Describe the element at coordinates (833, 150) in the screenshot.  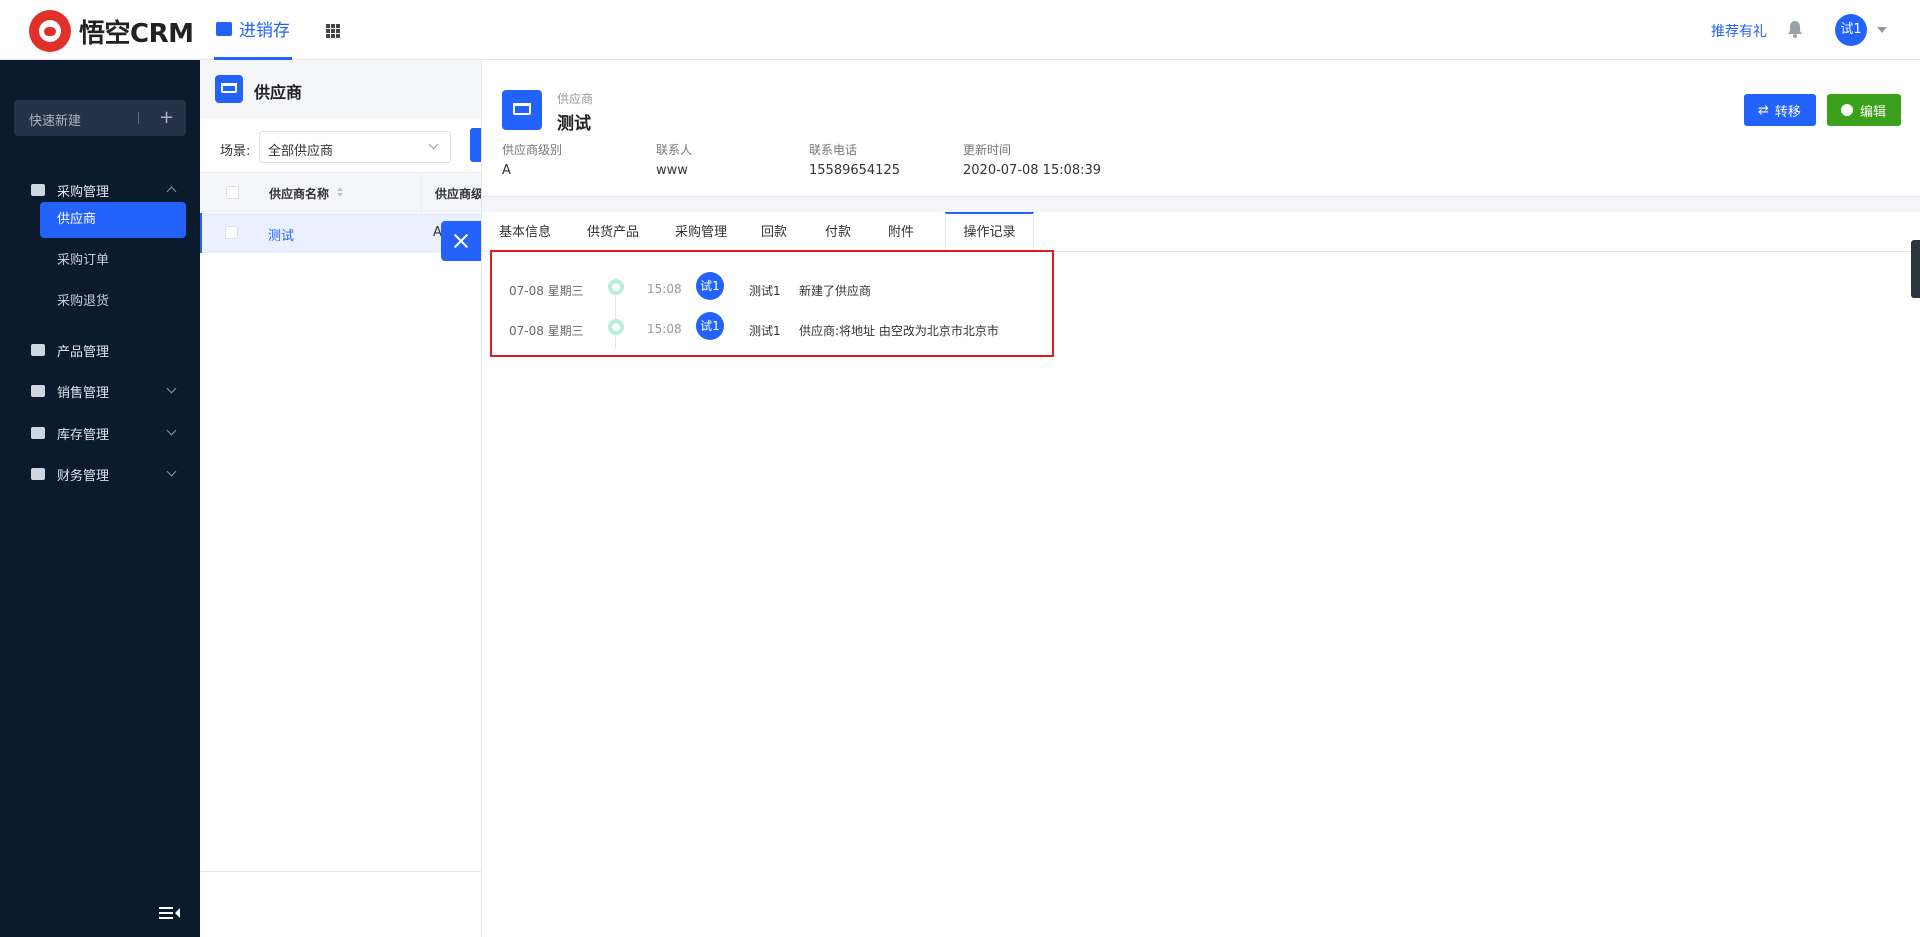
I see `field-label-phone: 联系电话` at that location.